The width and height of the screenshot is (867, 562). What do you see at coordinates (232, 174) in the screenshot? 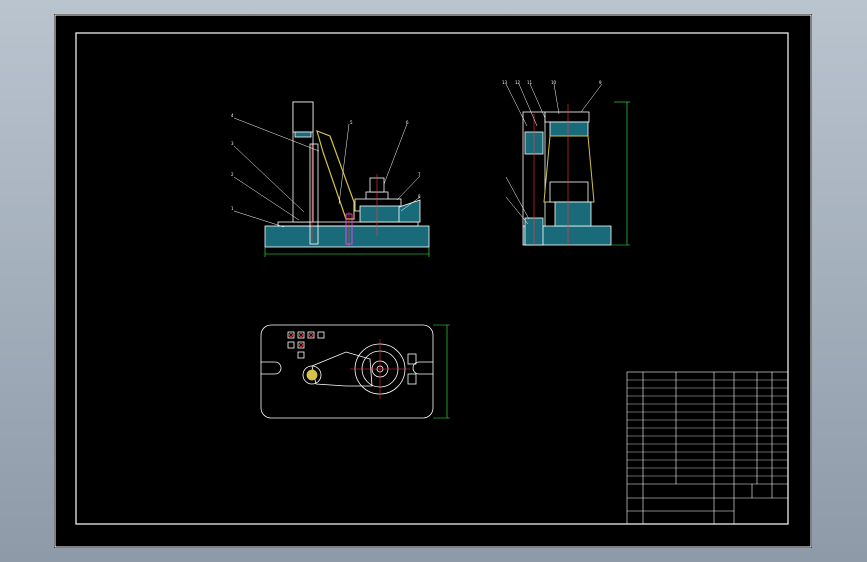
I see `callout: 2` at bounding box center [232, 174].